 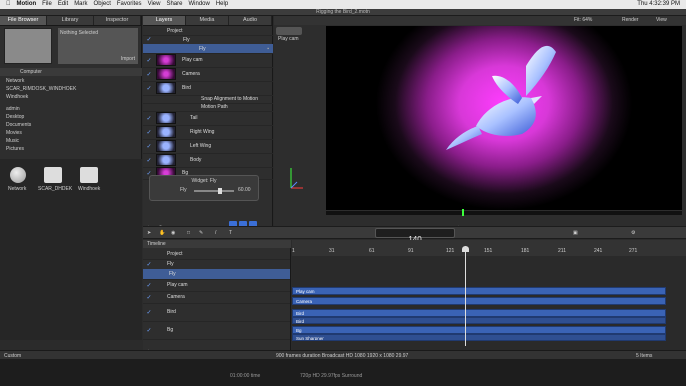 What do you see at coordinates (15, 149) in the screenshot?
I see `source-item: Pictures` at bounding box center [15, 149].